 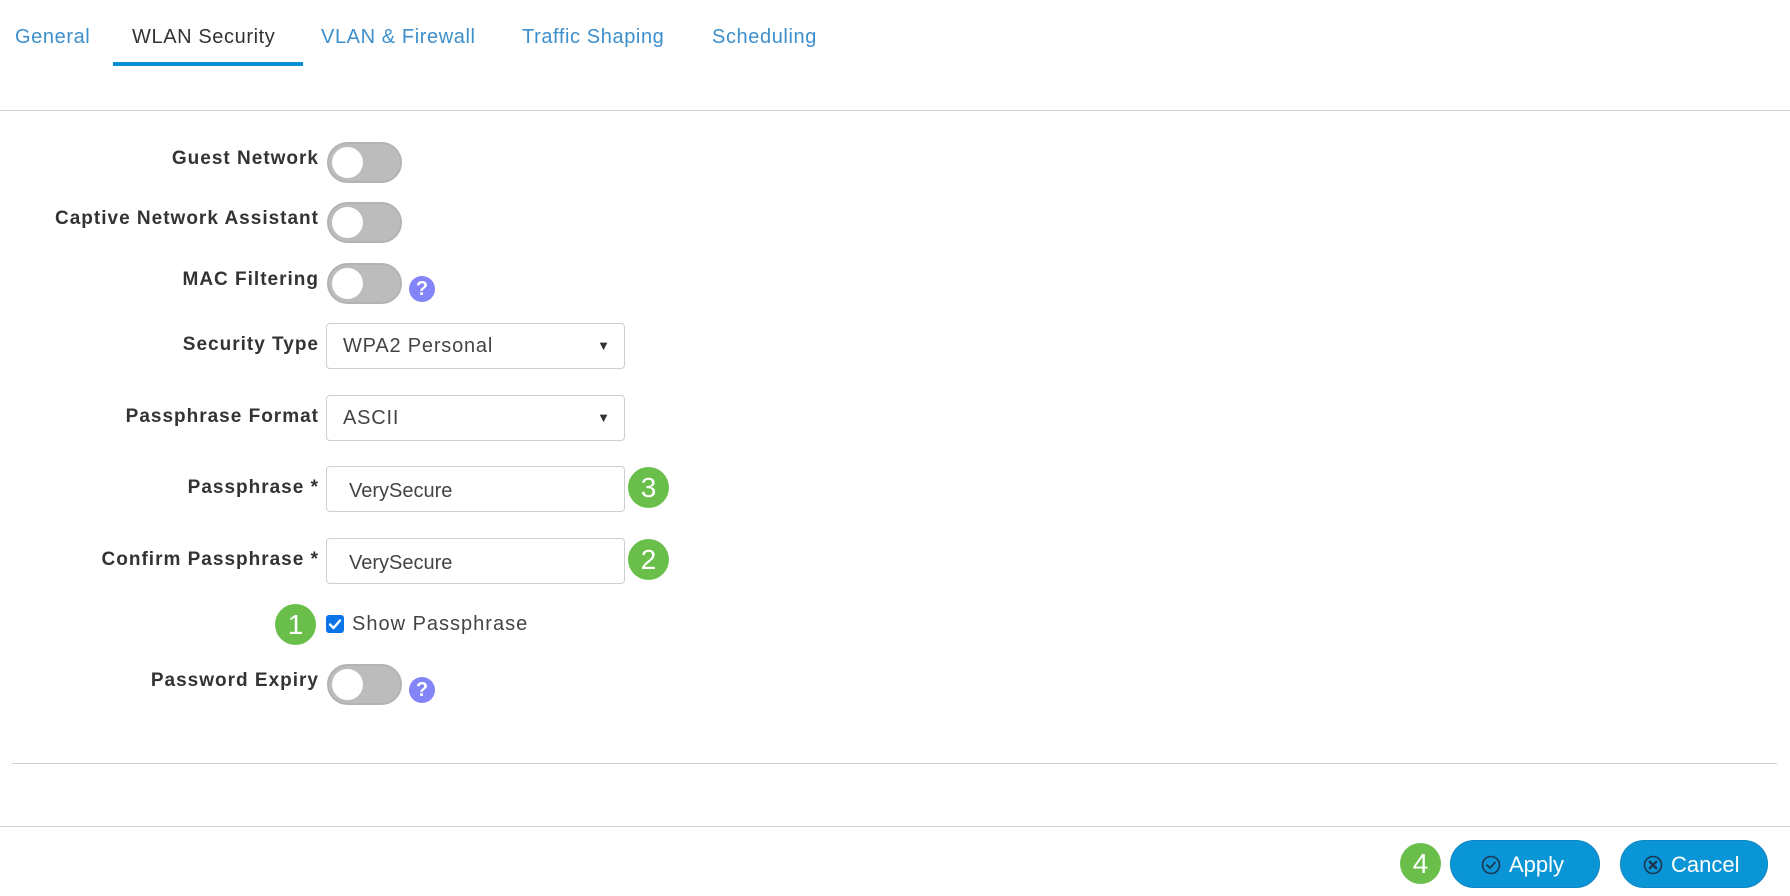 I want to click on active-tab-indicator, so click(x=208, y=64).